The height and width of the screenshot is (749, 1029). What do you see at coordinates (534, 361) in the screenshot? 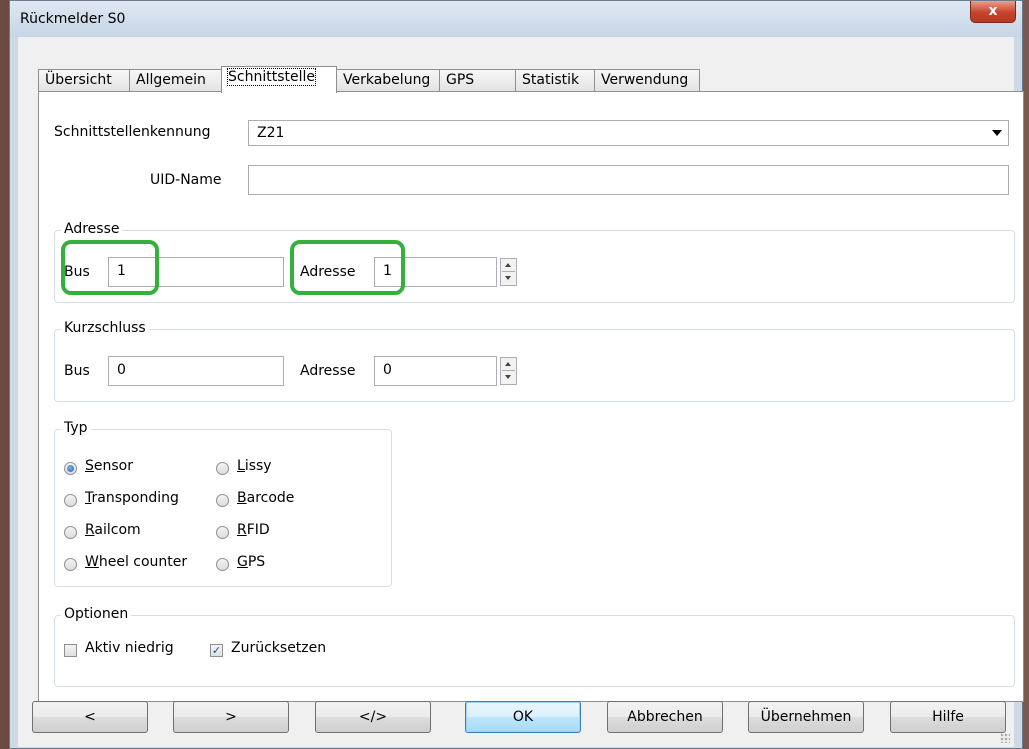
I see `kurzschluss-group: Kurzschluss Bus 0 Adresse 0` at bounding box center [534, 361].